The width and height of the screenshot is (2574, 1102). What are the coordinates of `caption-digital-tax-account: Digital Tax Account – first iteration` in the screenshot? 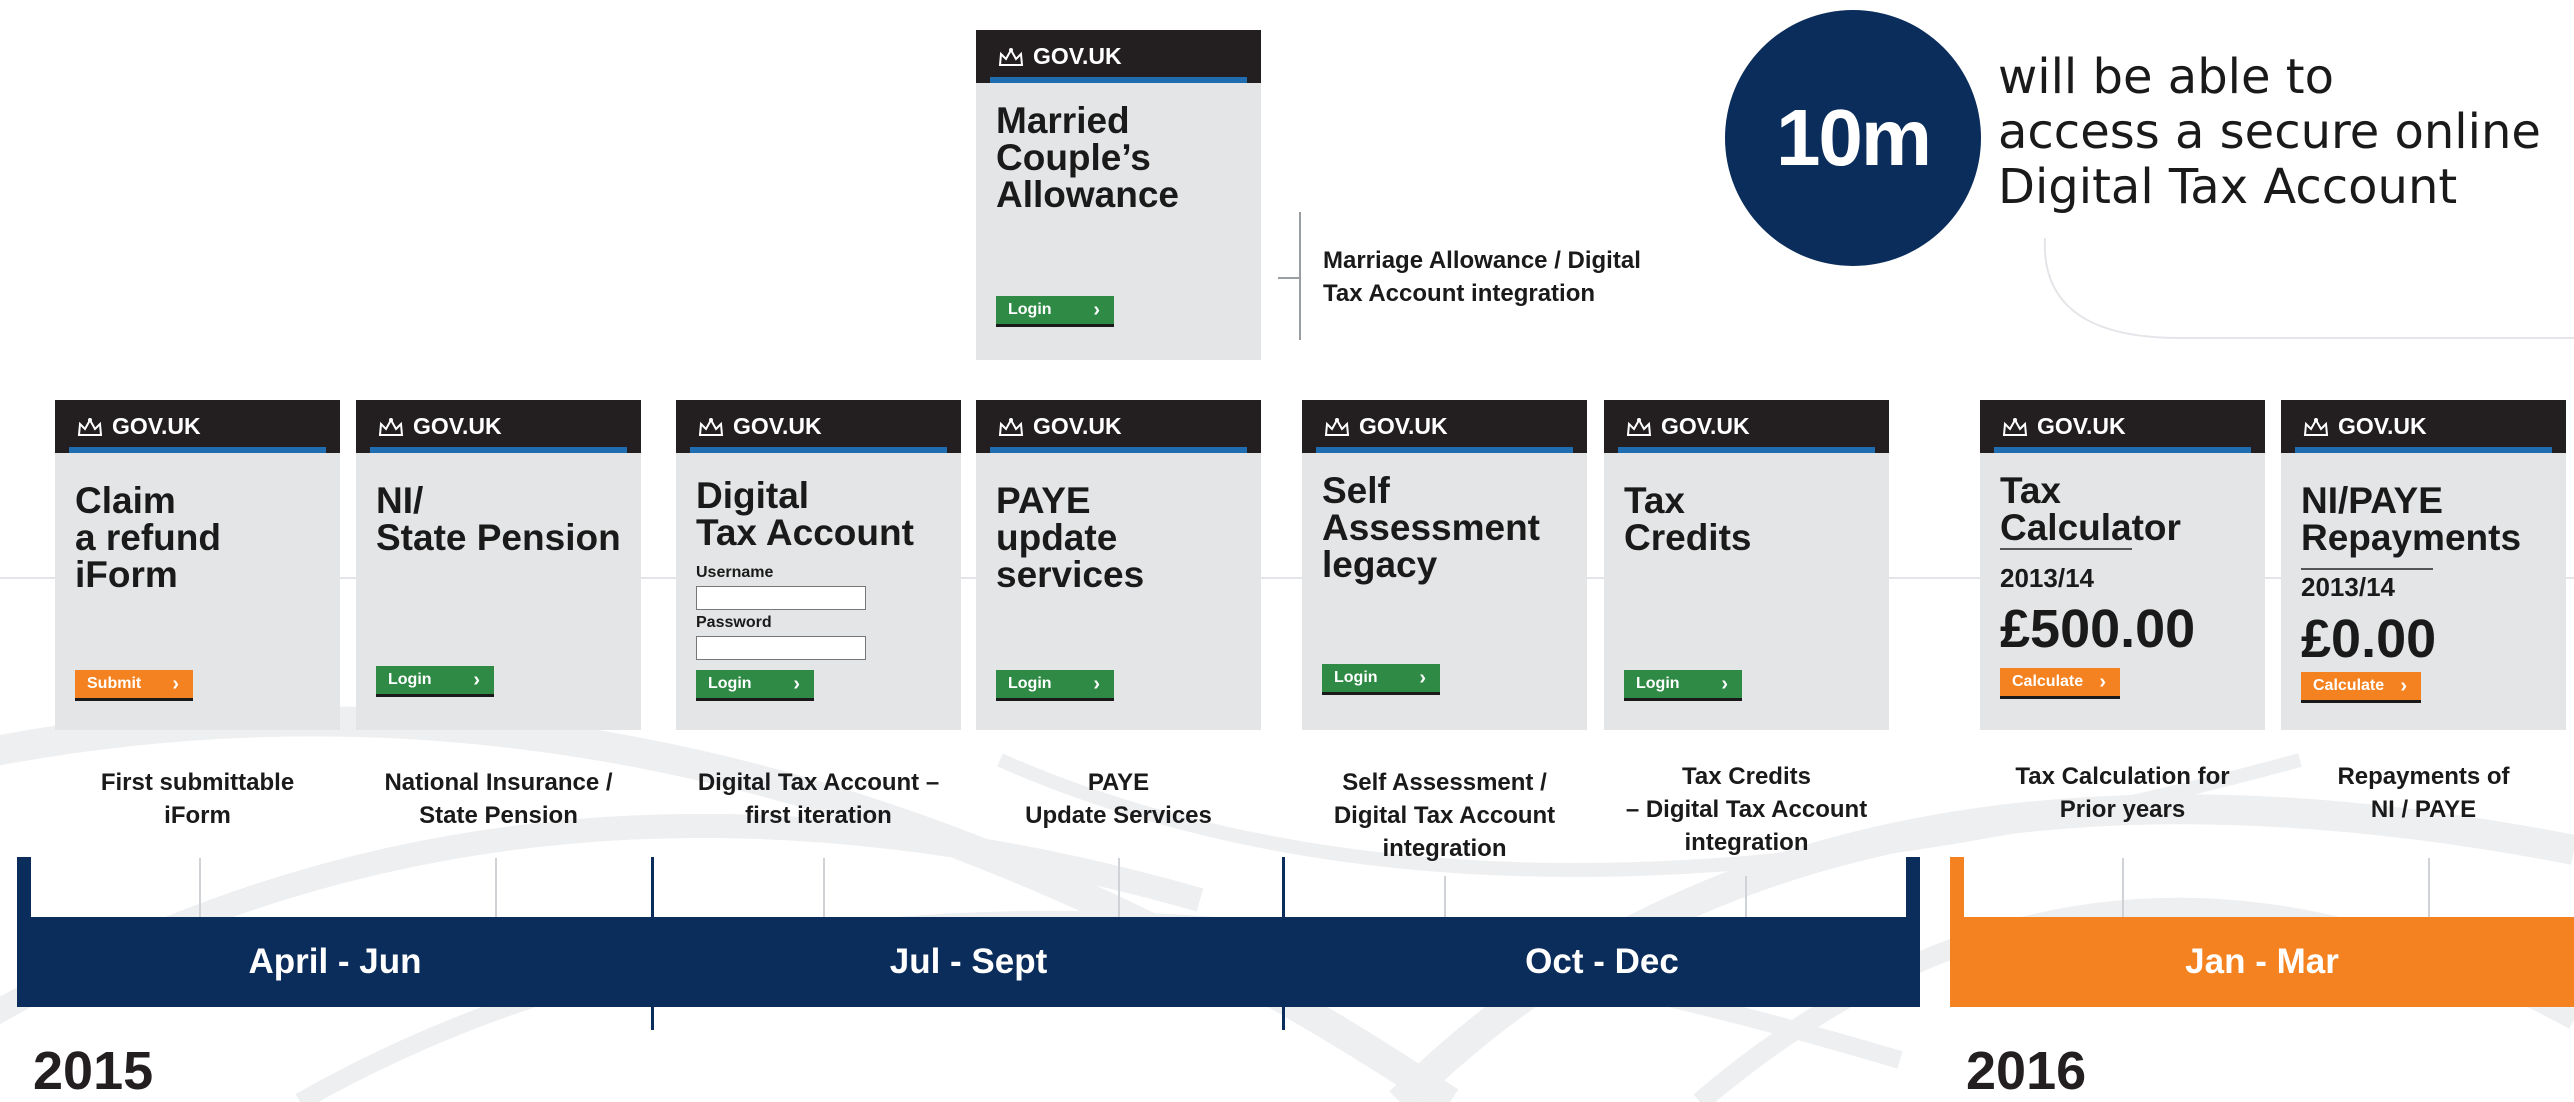 It's located at (818, 799).